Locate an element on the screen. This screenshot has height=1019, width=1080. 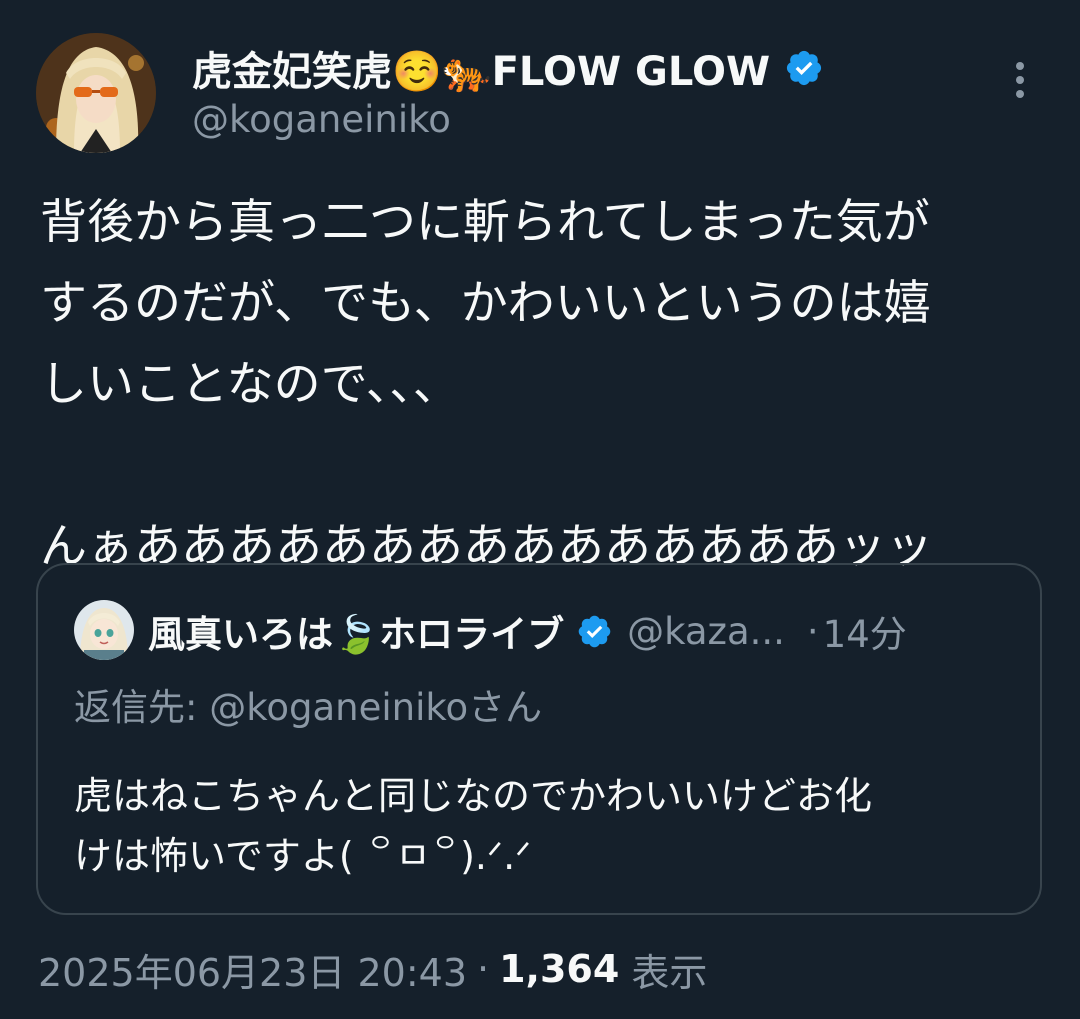
quote-header: 風真いろは🍃ホロライブ @kaza... · 14分 is located at coordinates (527, 631).